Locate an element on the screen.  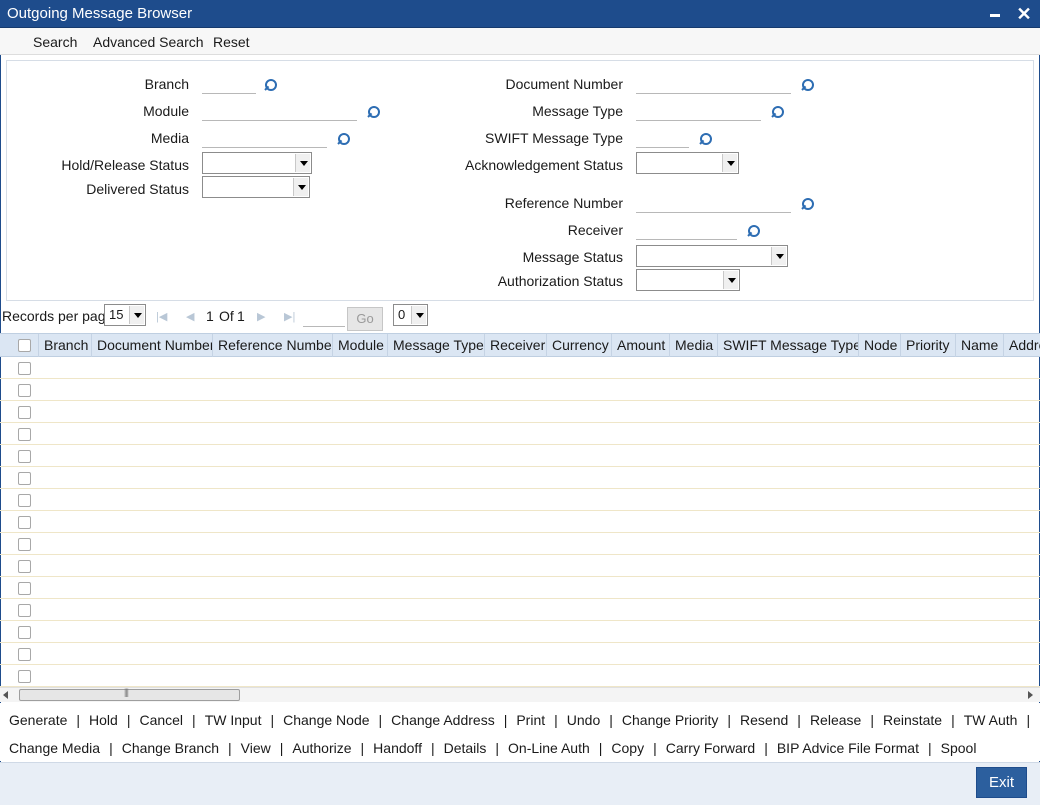
column-header-media: Media is located at coordinates (694, 345).